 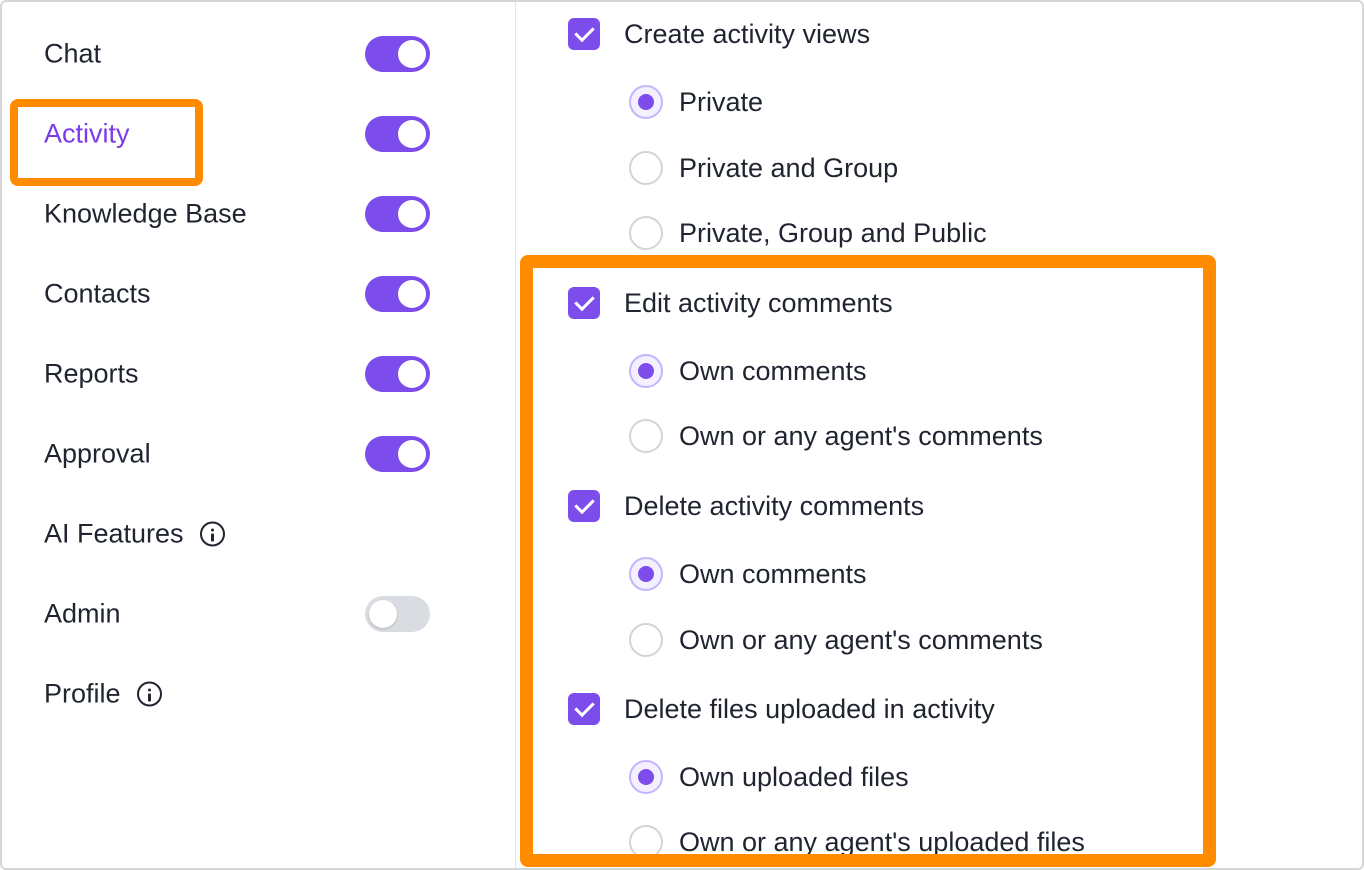 I want to click on radio-option-private-group-public: Private, Group and Public, so click(x=808, y=233).